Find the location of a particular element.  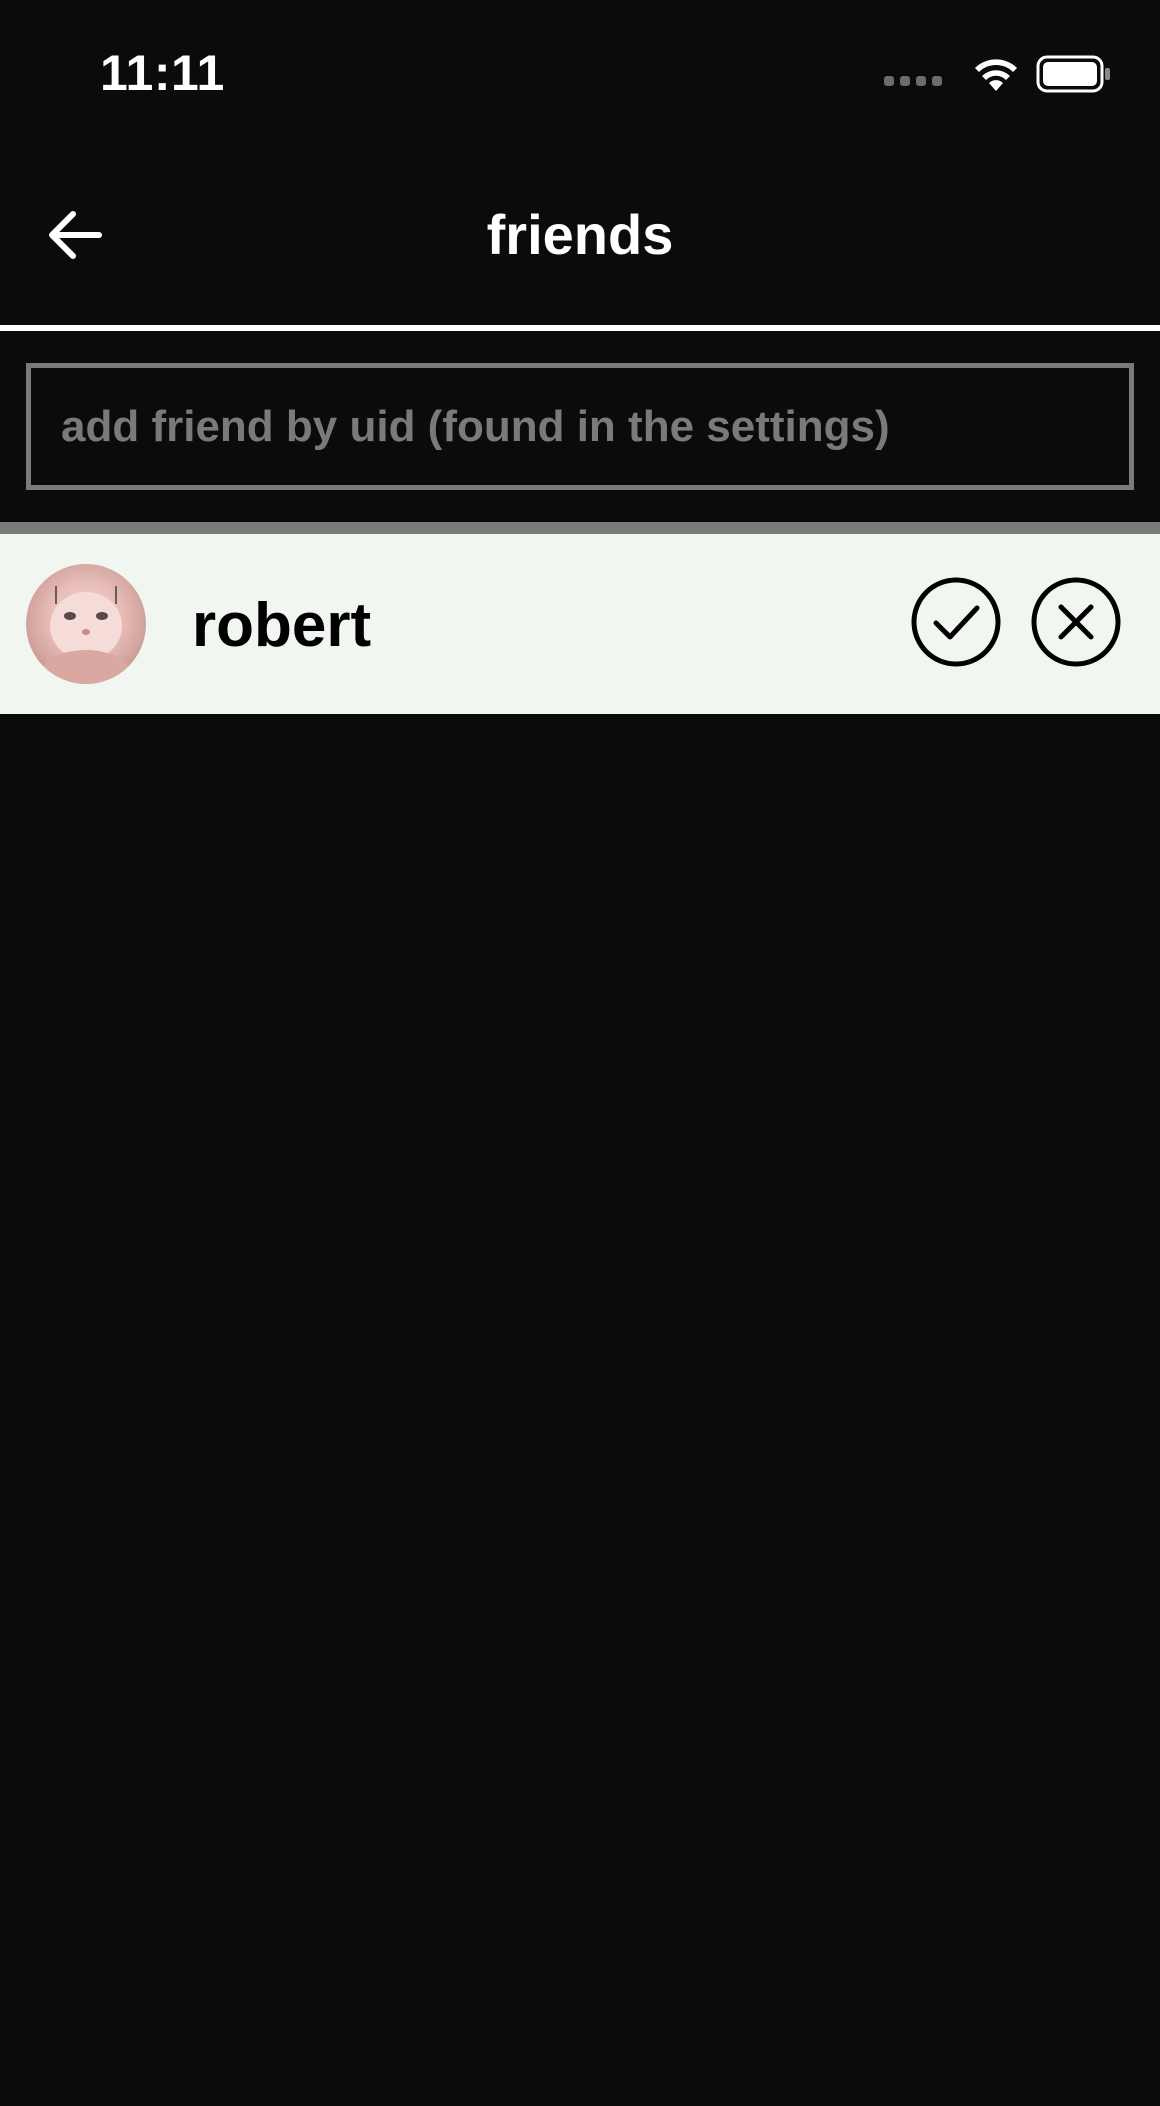

status-bar: 11:11 is located at coordinates (580, 75).